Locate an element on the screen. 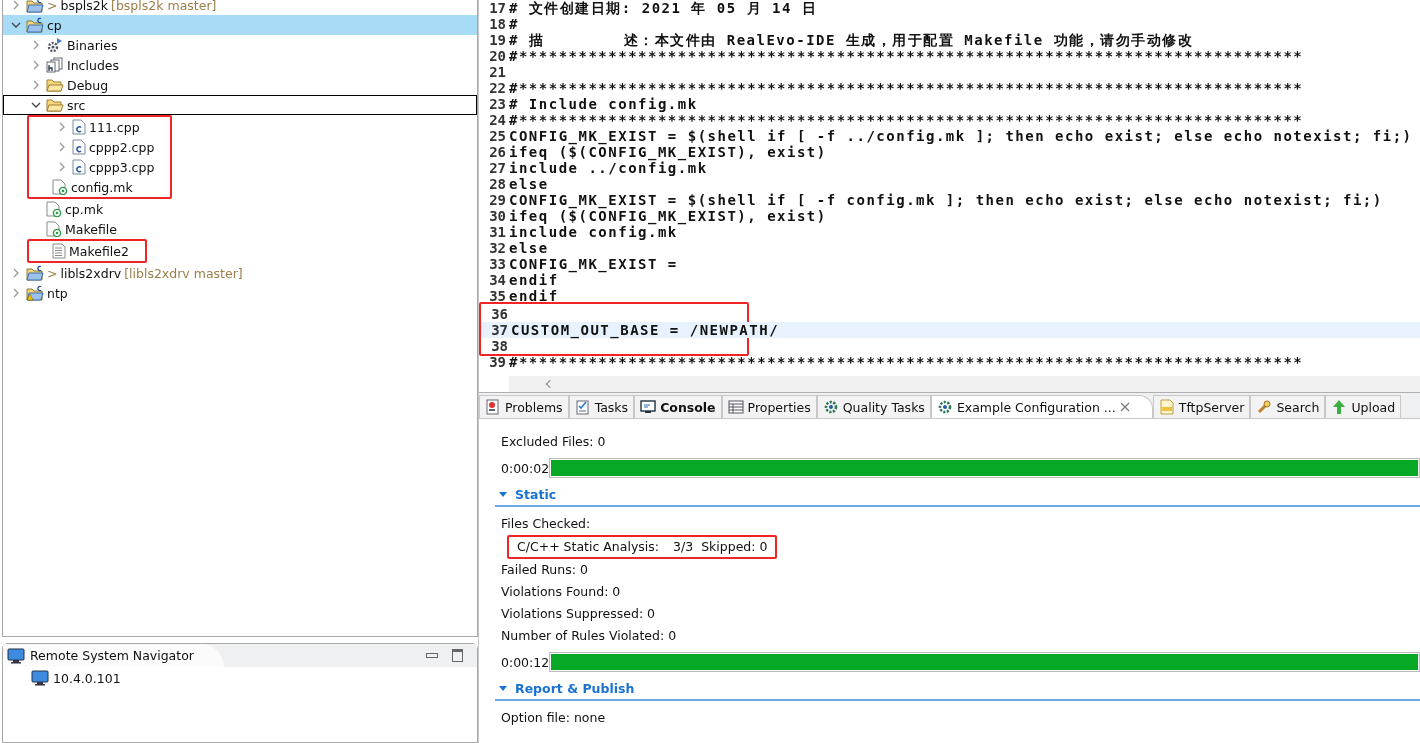 The image size is (1420, 743). line-number: 23 is located at coordinates (497, 104).